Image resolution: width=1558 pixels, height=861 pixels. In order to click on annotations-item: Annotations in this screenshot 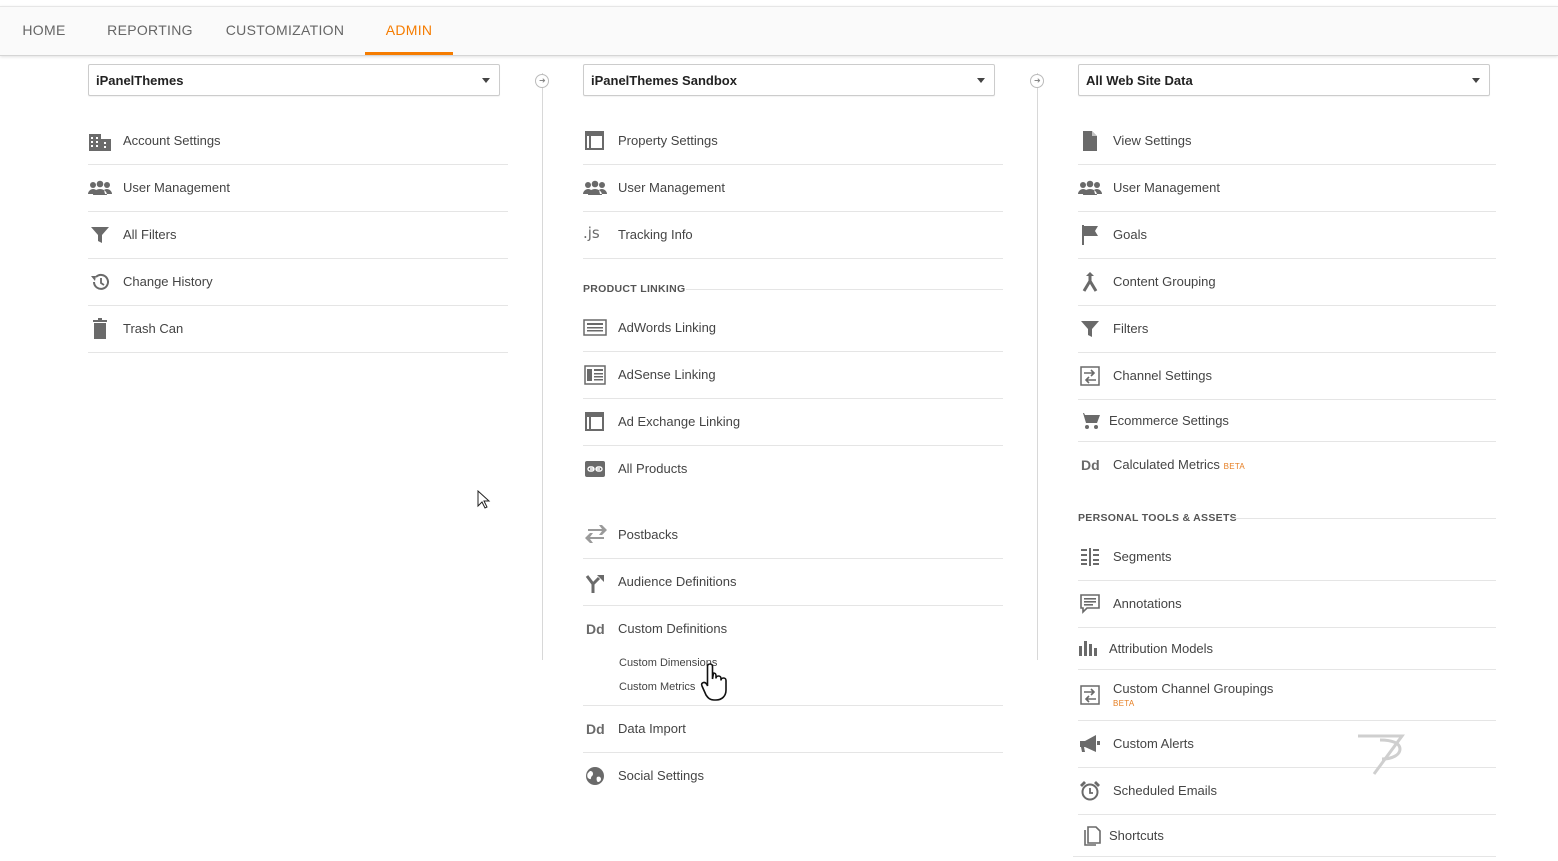, I will do `click(1287, 604)`.